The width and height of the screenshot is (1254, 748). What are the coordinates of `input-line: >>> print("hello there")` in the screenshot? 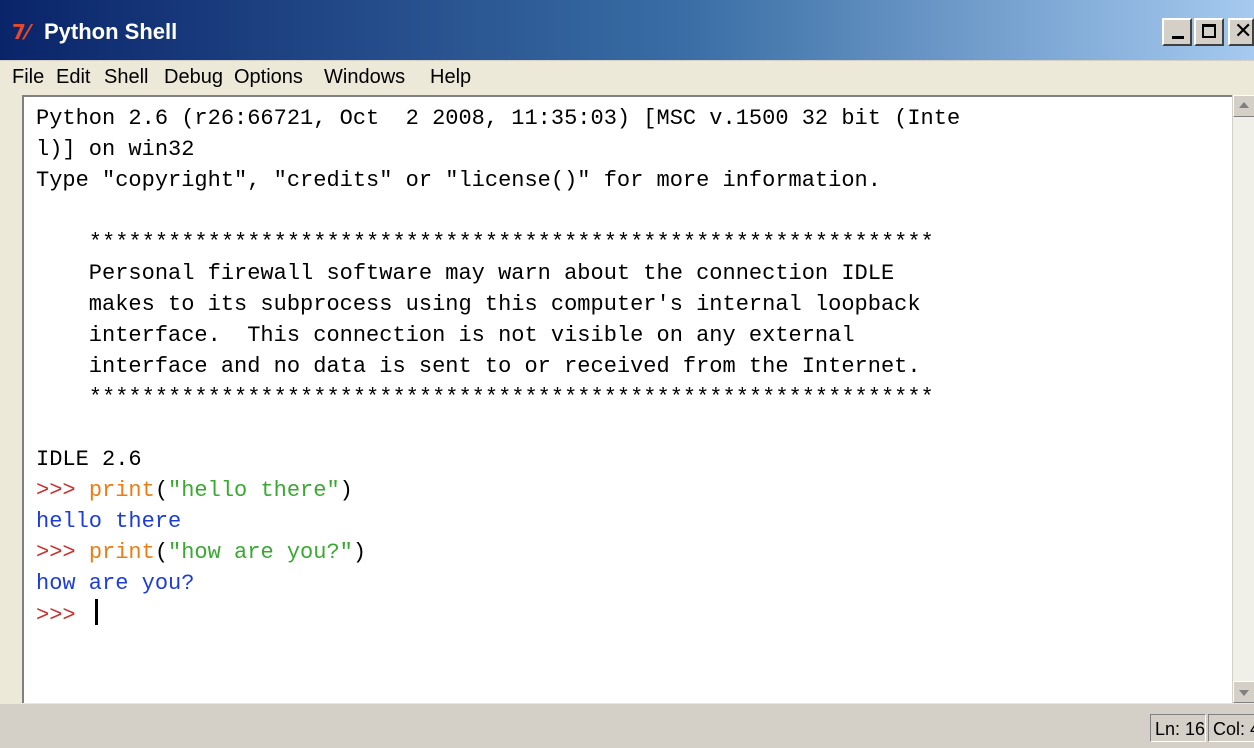 It's located at (498, 490).